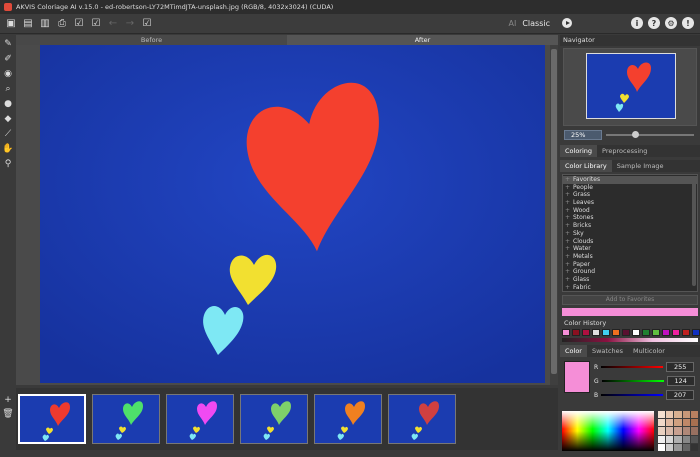  Describe the element at coordinates (630, 203) in the screenshot. I see `library-item: Leaves` at that location.